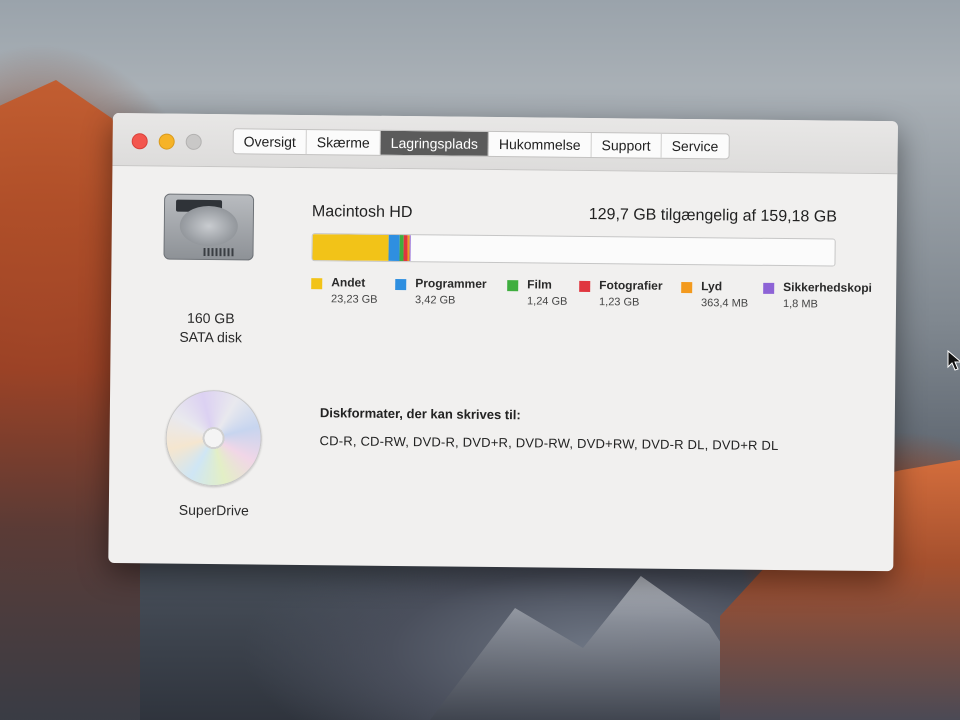 Image resolution: width=960 pixels, height=720 pixels. I want to click on tab-storage: Lagringsplads, so click(435, 143).